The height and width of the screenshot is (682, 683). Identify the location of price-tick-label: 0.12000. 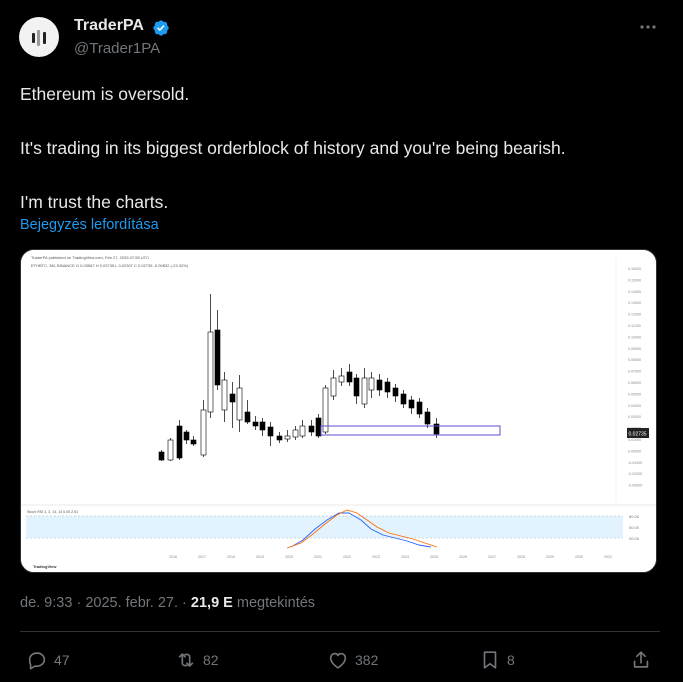
(634, 315).